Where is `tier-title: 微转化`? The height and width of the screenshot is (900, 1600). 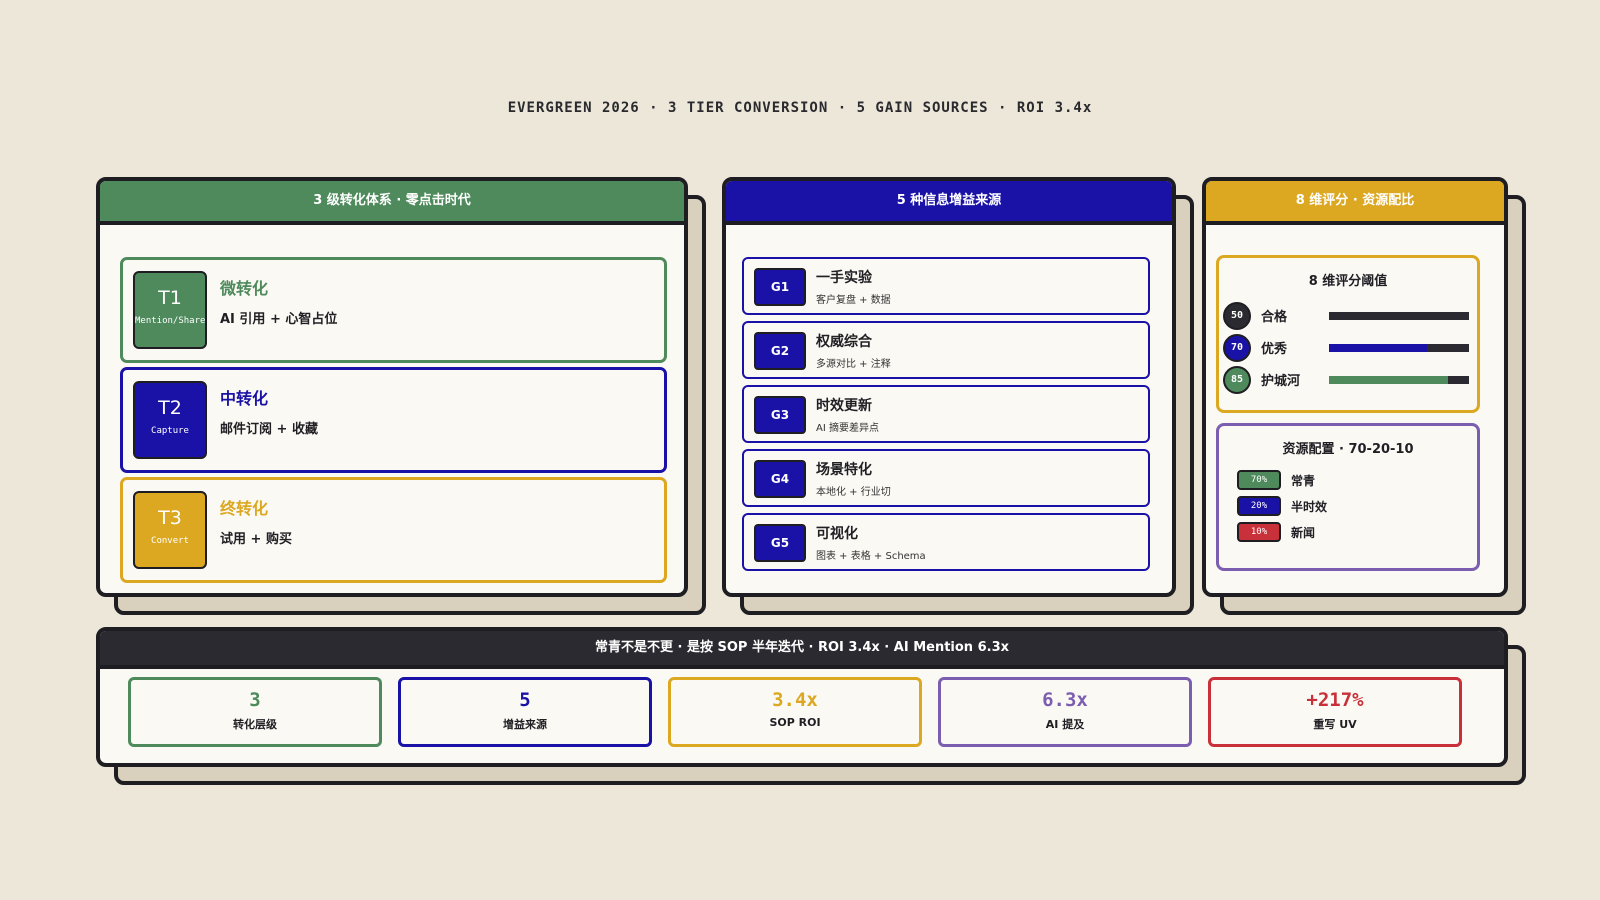 tier-title: 微转化 is located at coordinates (244, 288).